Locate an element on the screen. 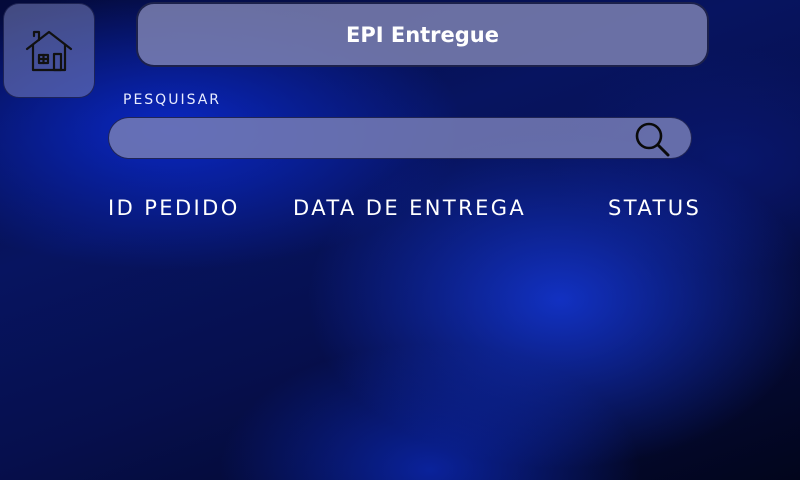 Image resolution: width=800 pixels, height=480 pixels. search-icon is located at coordinates (652, 139).